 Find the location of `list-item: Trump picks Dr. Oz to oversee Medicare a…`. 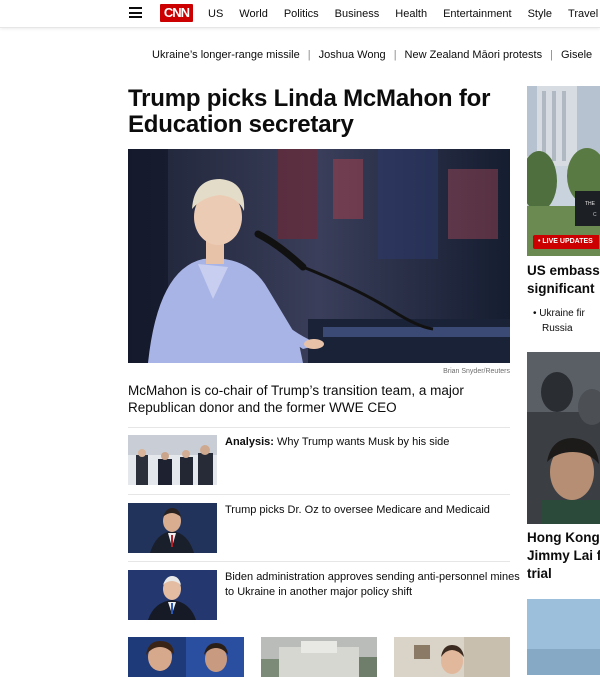

list-item: Trump picks Dr. Oz to oversee Medicare a… is located at coordinates (324, 528).